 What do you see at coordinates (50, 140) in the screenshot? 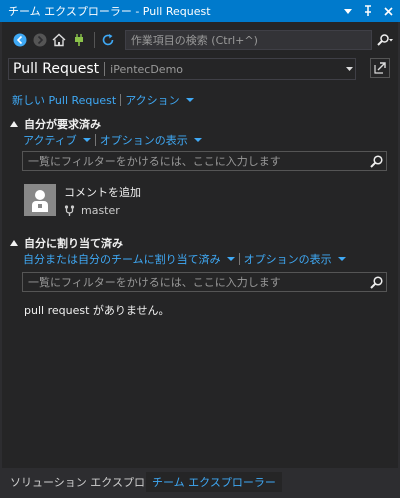
I see `status-filter-link: アクティブ` at bounding box center [50, 140].